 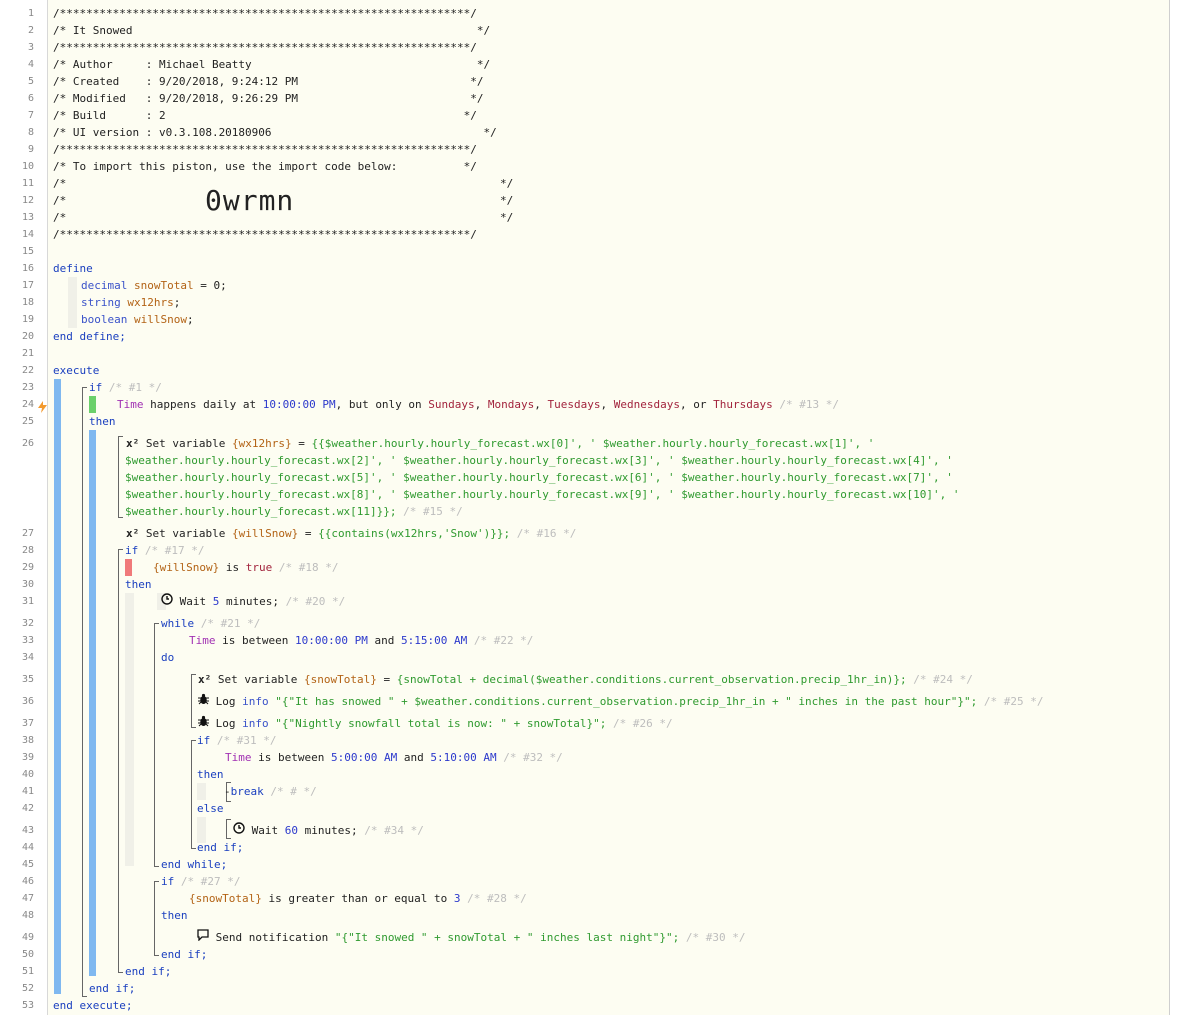 What do you see at coordinates (364, 757) in the screenshot?
I see `time-value: 5:00:00 AM` at bounding box center [364, 757].